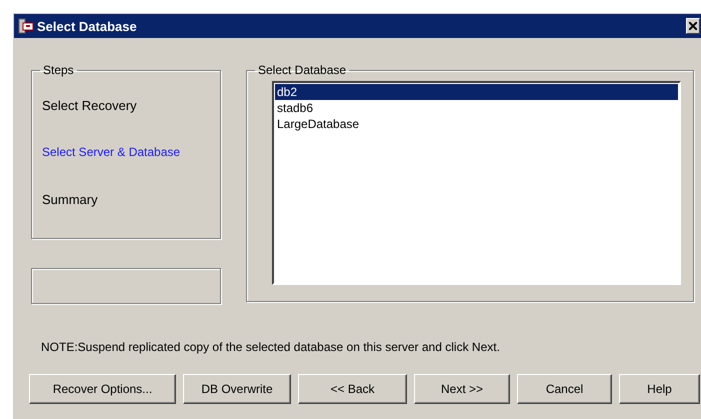 This screenshot has height=419, width=701. Describe the element at coordinates (70, 200) in the screenshot. I see `step-label: Summary` at that location.